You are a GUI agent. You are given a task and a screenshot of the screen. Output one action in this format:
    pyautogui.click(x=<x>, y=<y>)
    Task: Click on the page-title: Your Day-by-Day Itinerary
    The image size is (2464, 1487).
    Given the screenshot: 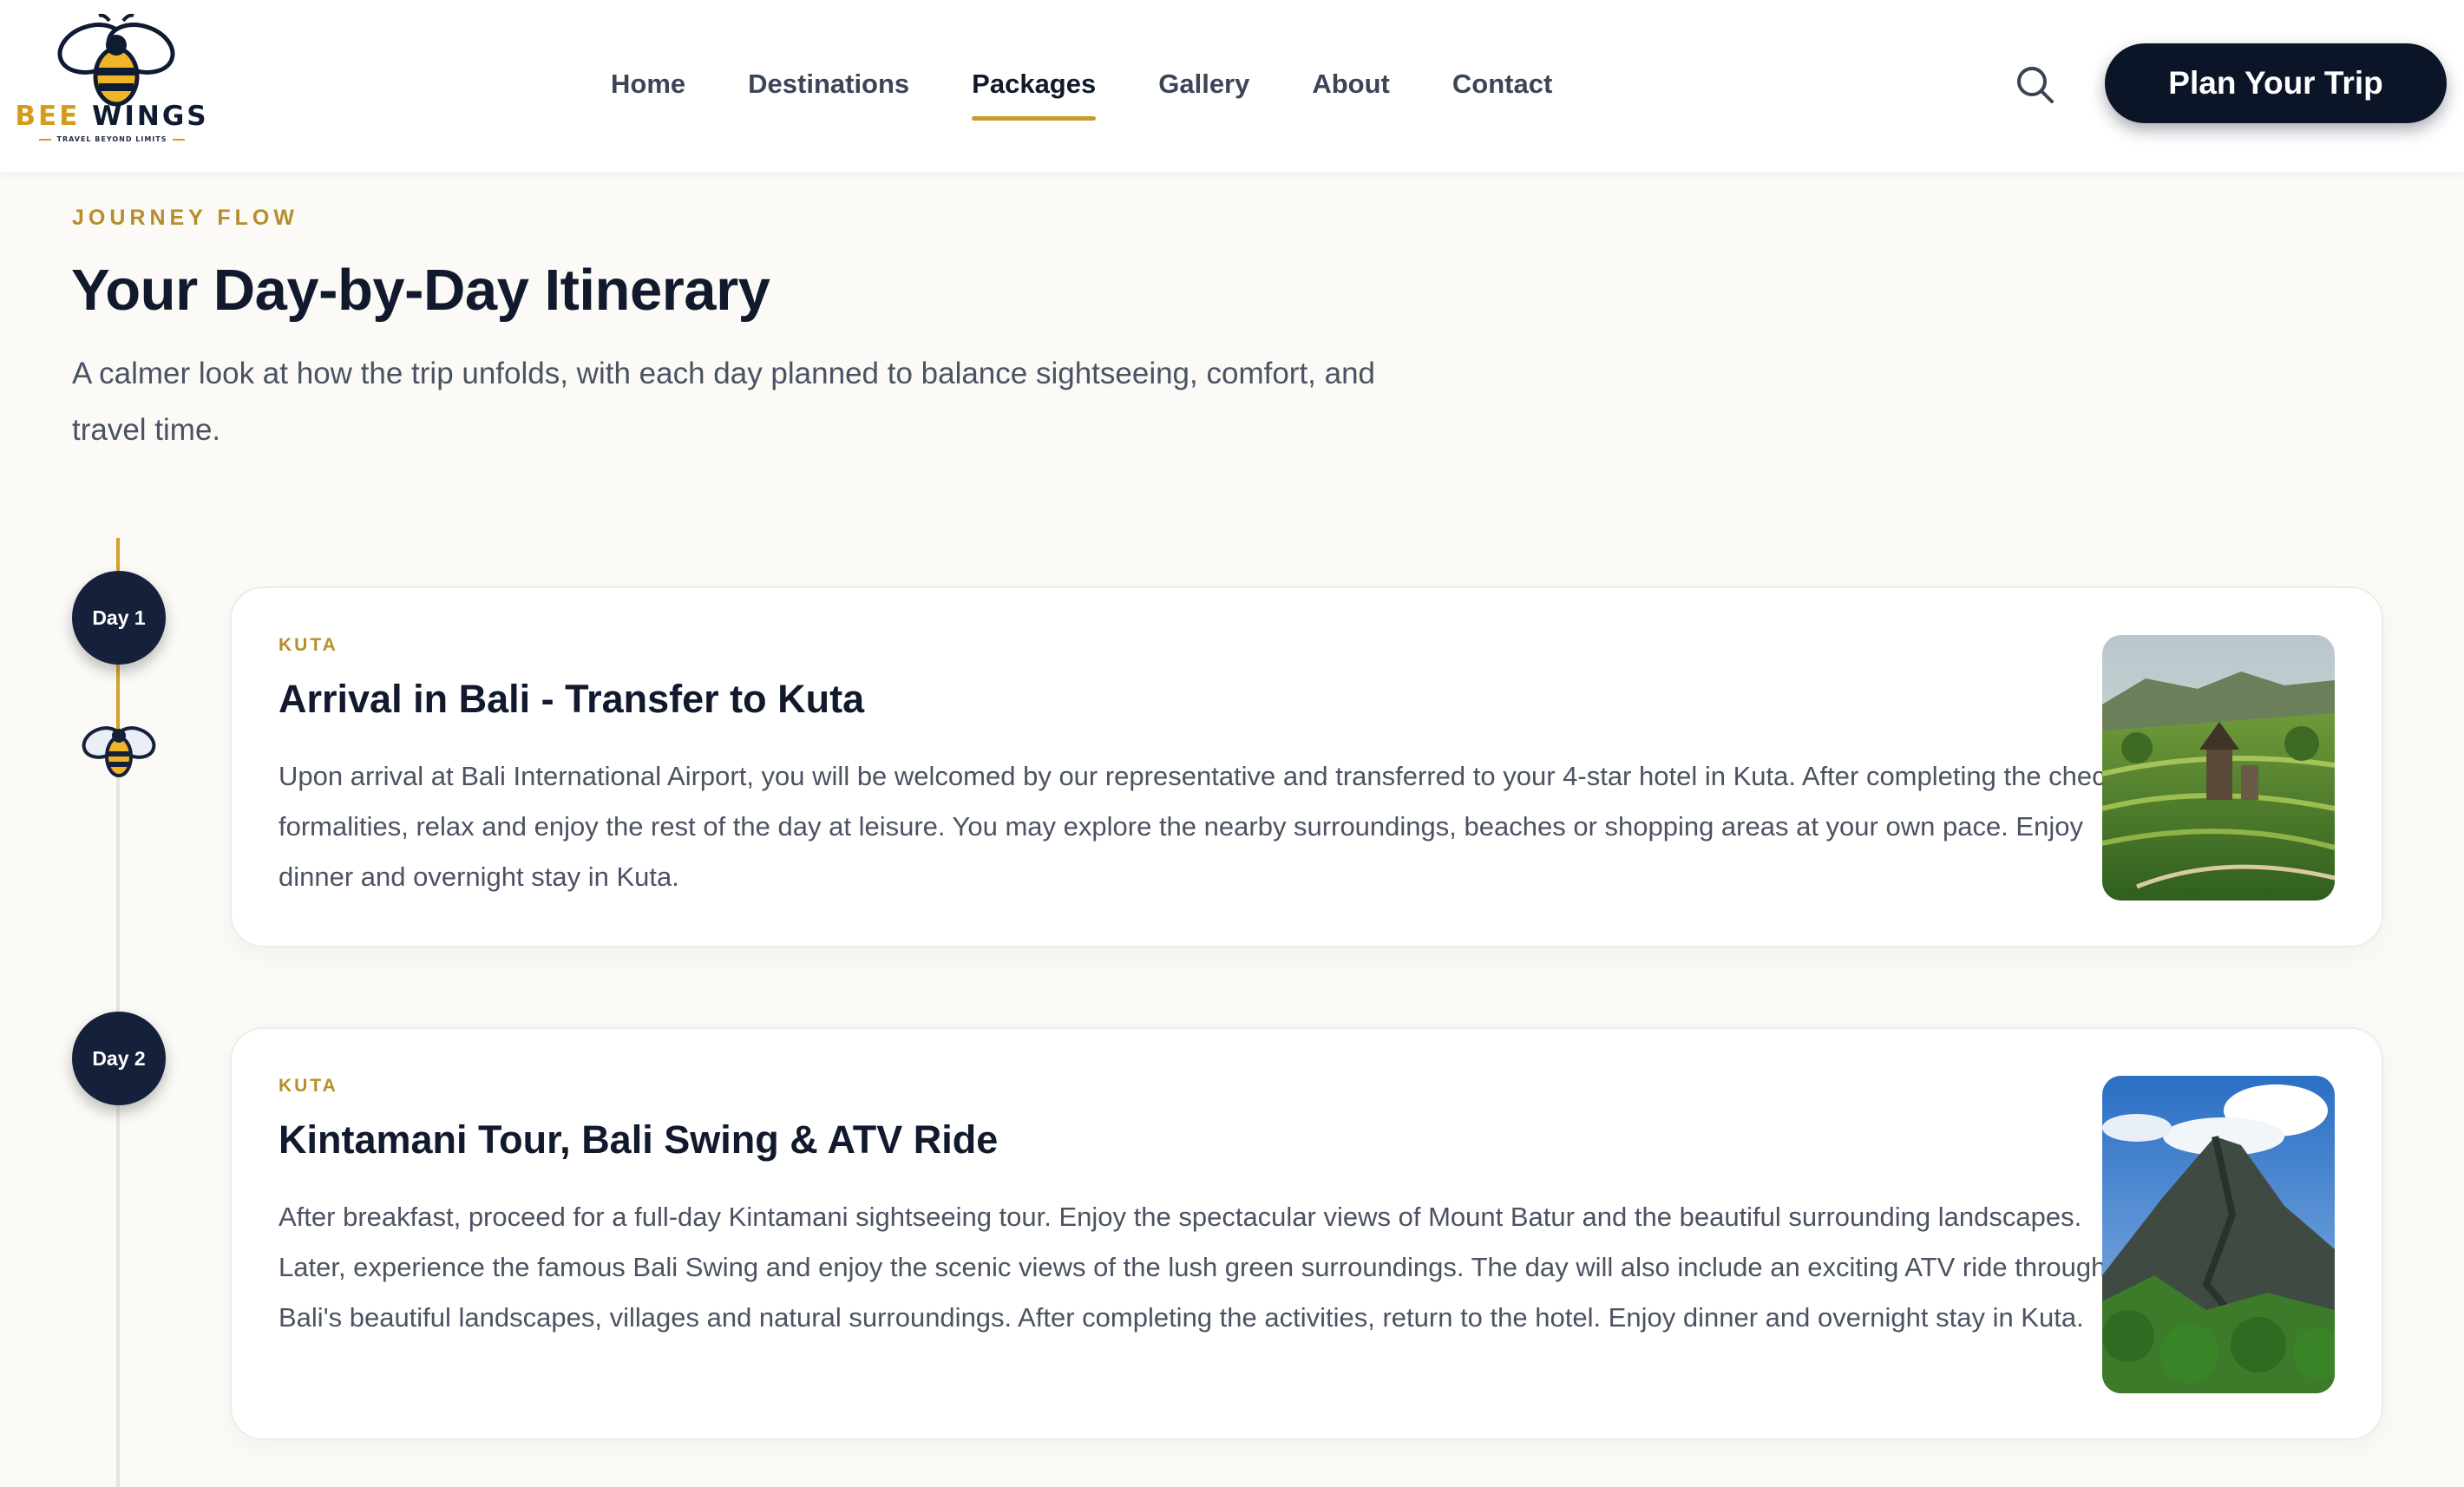 What is the action you would take?
    pyautogui.click(x=420, y=290)
    